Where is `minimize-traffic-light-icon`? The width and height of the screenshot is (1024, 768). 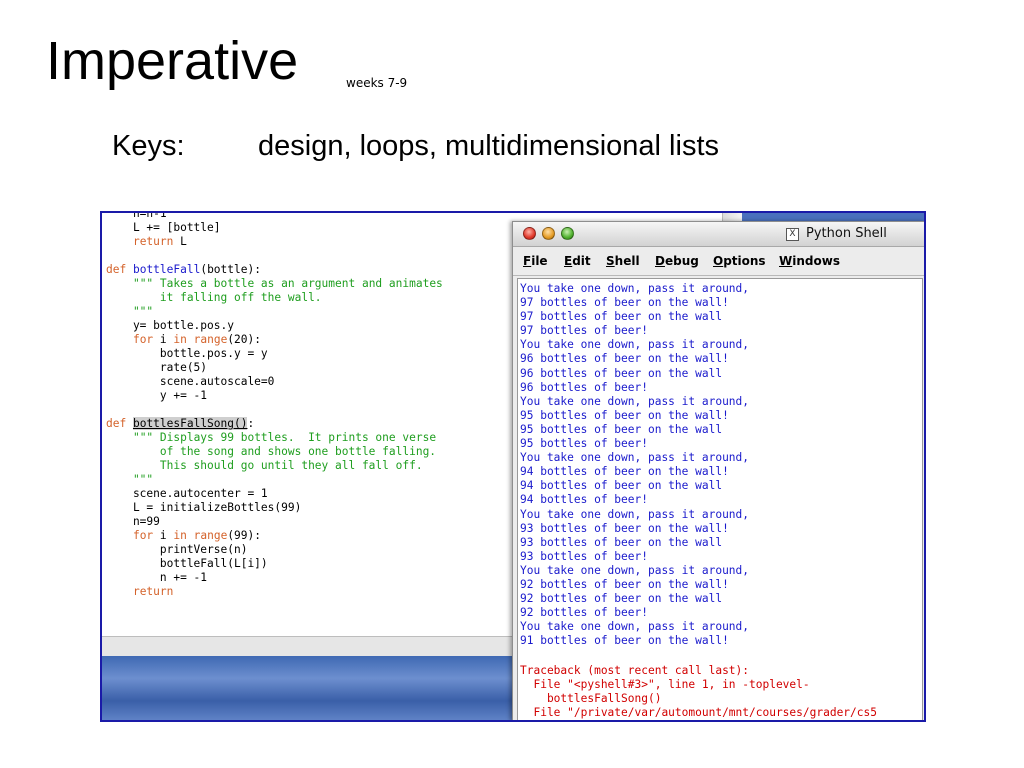
minimize-traffic-light-icon is located at coordinates (548, 233).